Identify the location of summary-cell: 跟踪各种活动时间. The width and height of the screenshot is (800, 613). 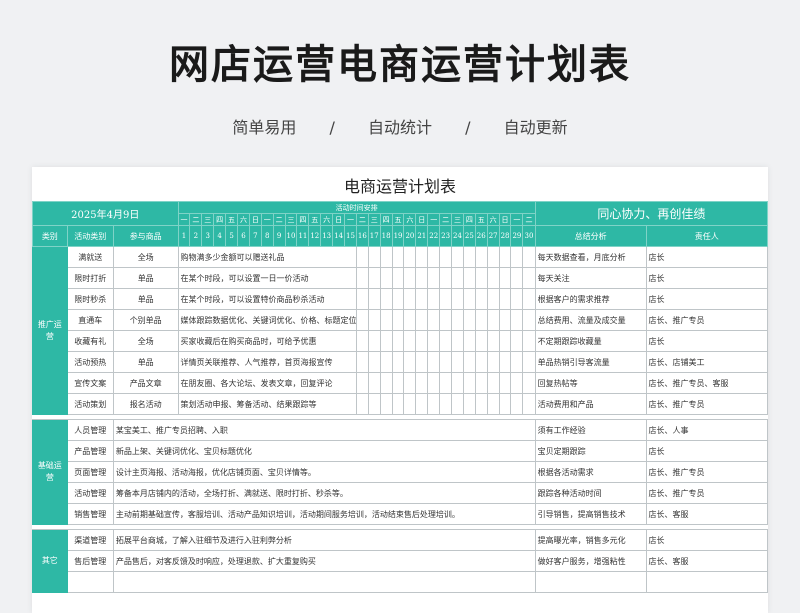
(590, 493).